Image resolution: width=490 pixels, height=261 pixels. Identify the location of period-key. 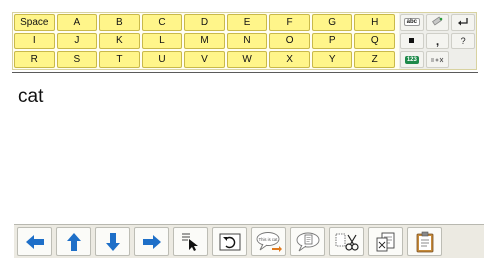
(412, 41).